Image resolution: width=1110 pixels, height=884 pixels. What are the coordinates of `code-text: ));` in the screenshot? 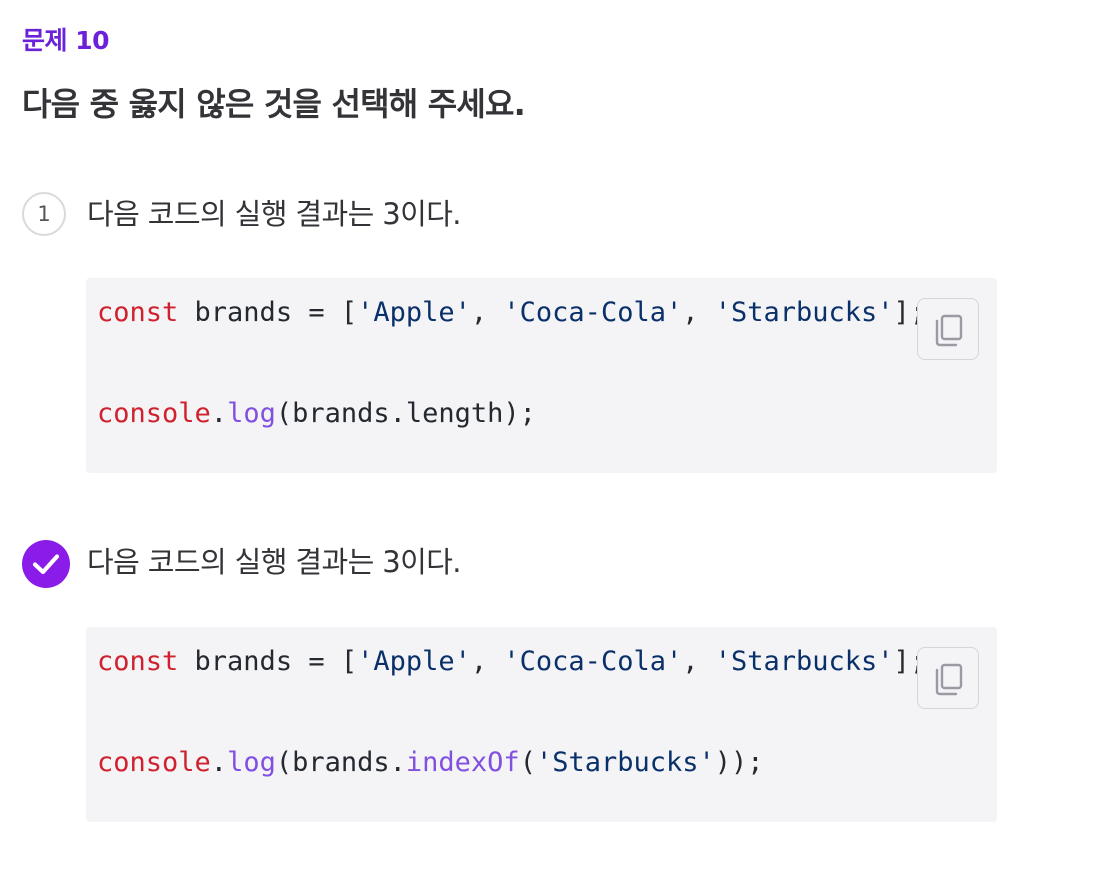 It's located at (739, 762).